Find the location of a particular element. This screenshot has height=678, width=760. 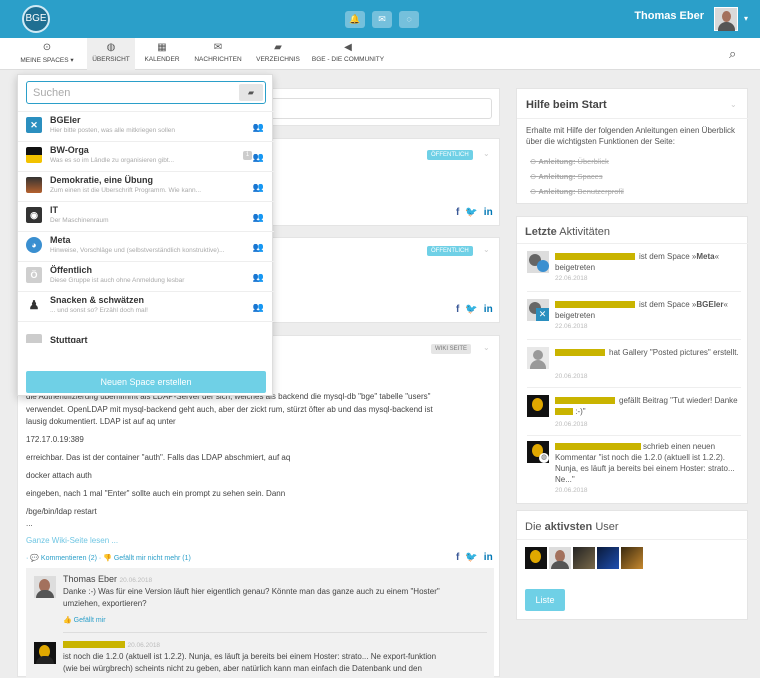

space-title: BW-Orga is located at coordinates (69, 150).